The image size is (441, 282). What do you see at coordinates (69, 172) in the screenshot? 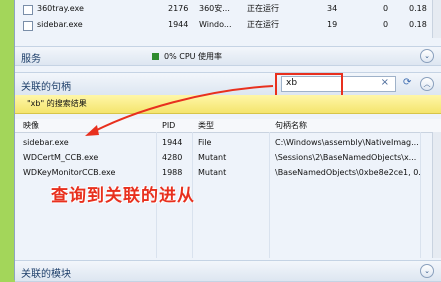
I see `handle-image: WDKeyMonitorCCB.exe` at bounding box center [69, 172].